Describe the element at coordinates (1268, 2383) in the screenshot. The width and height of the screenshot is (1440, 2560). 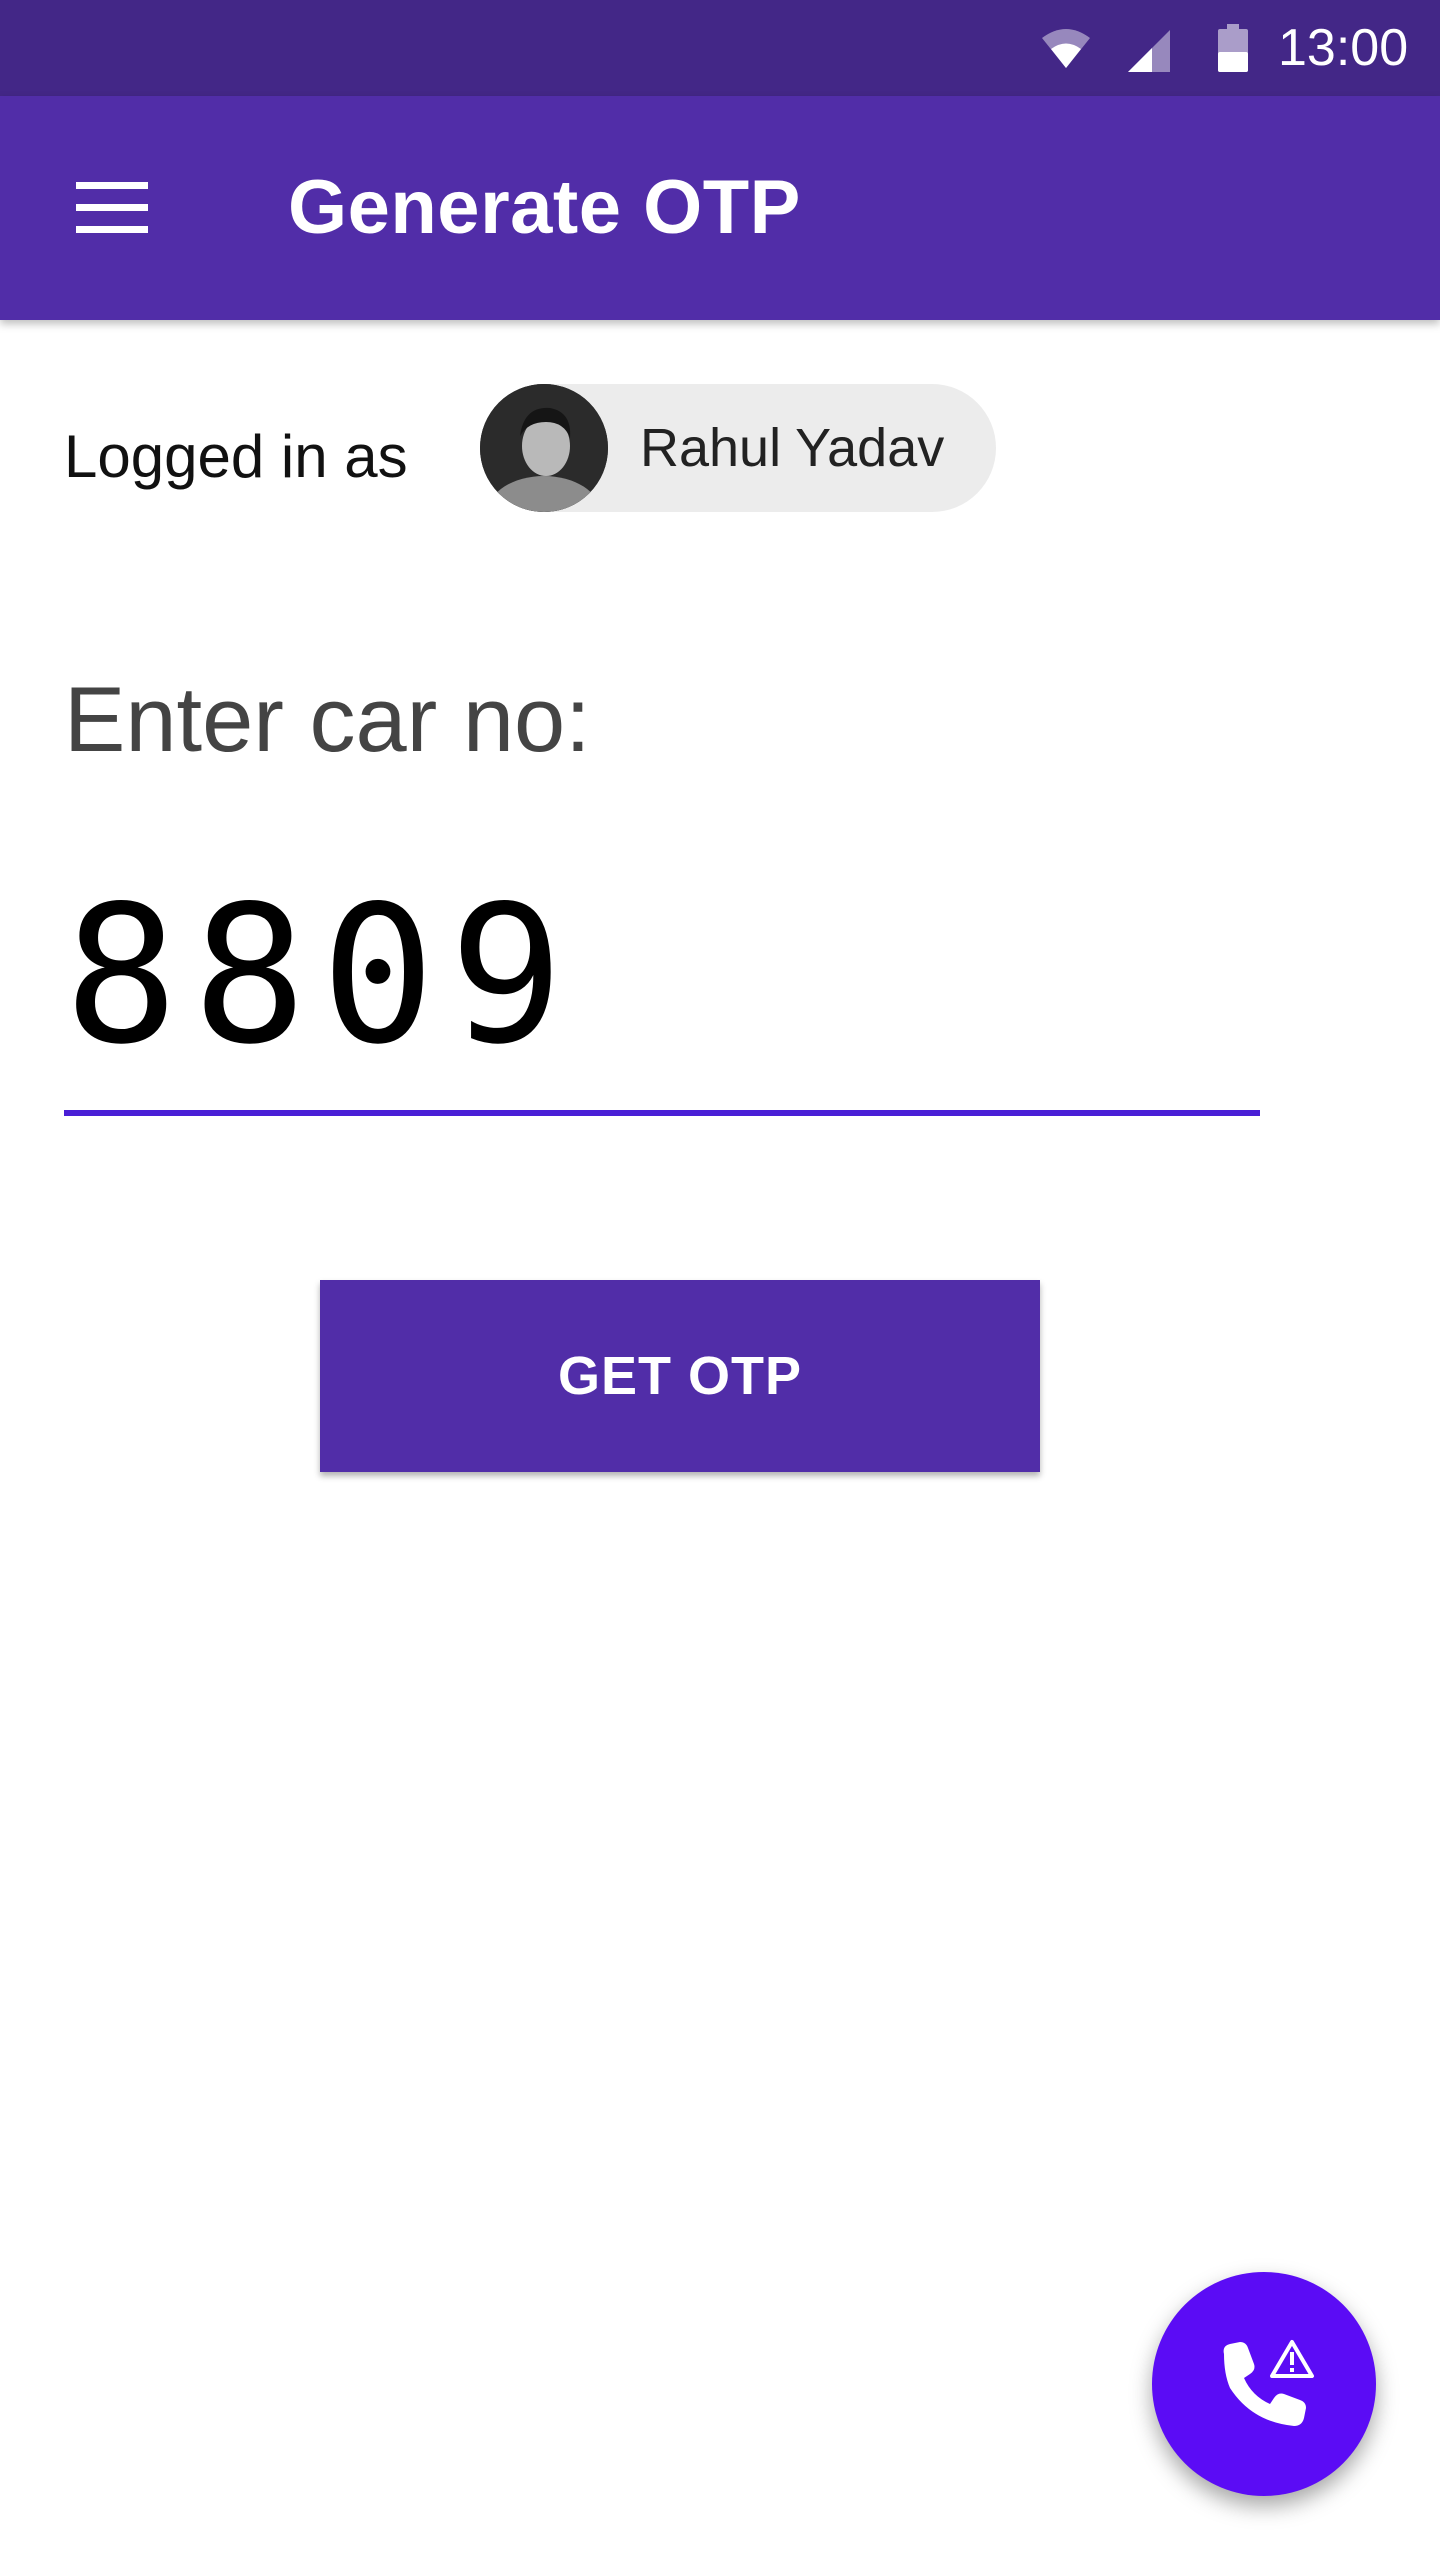
I see `phone-alert-icon` at that location.